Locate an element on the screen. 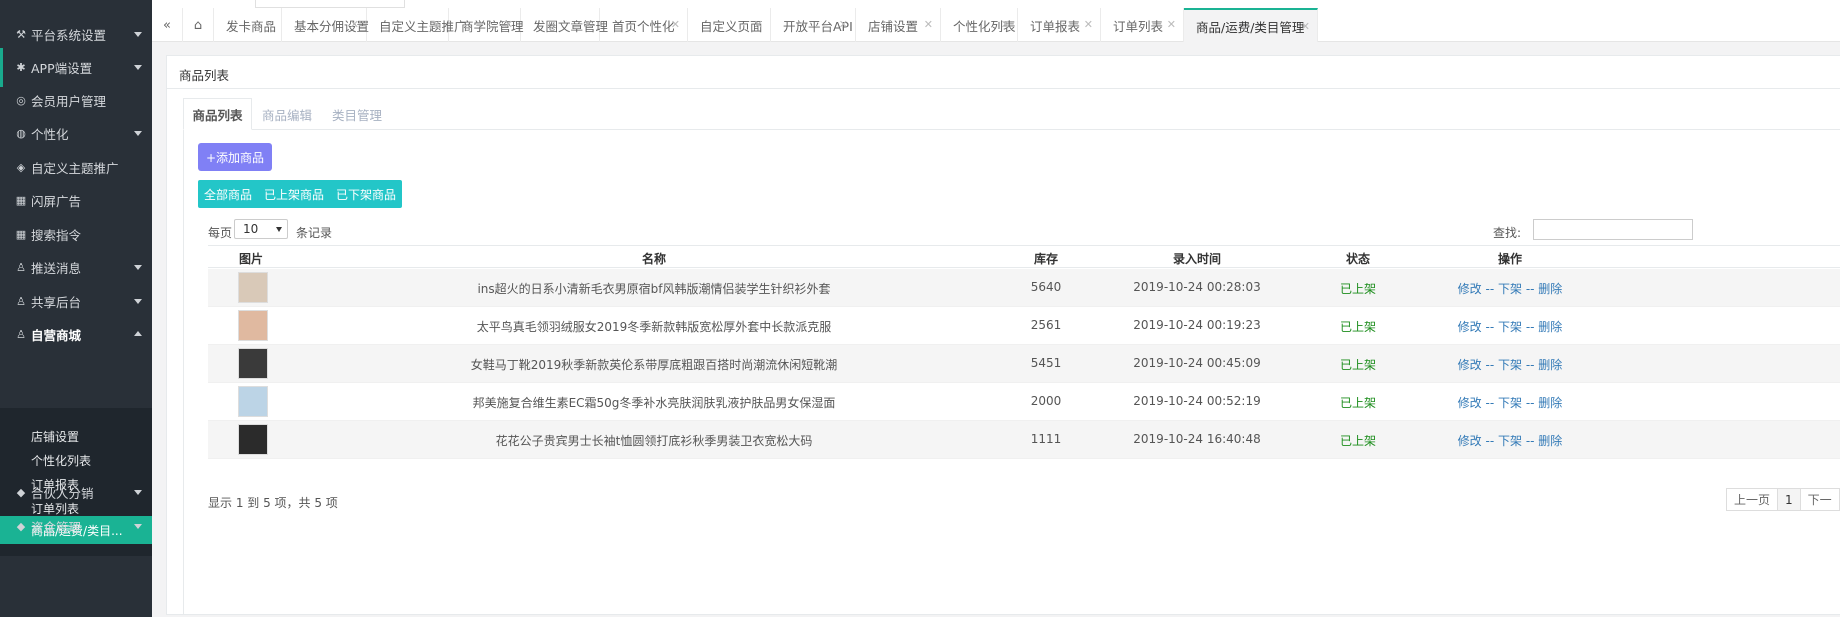  col-header-time: 录入时间 is located at coordinates (1197, 259).